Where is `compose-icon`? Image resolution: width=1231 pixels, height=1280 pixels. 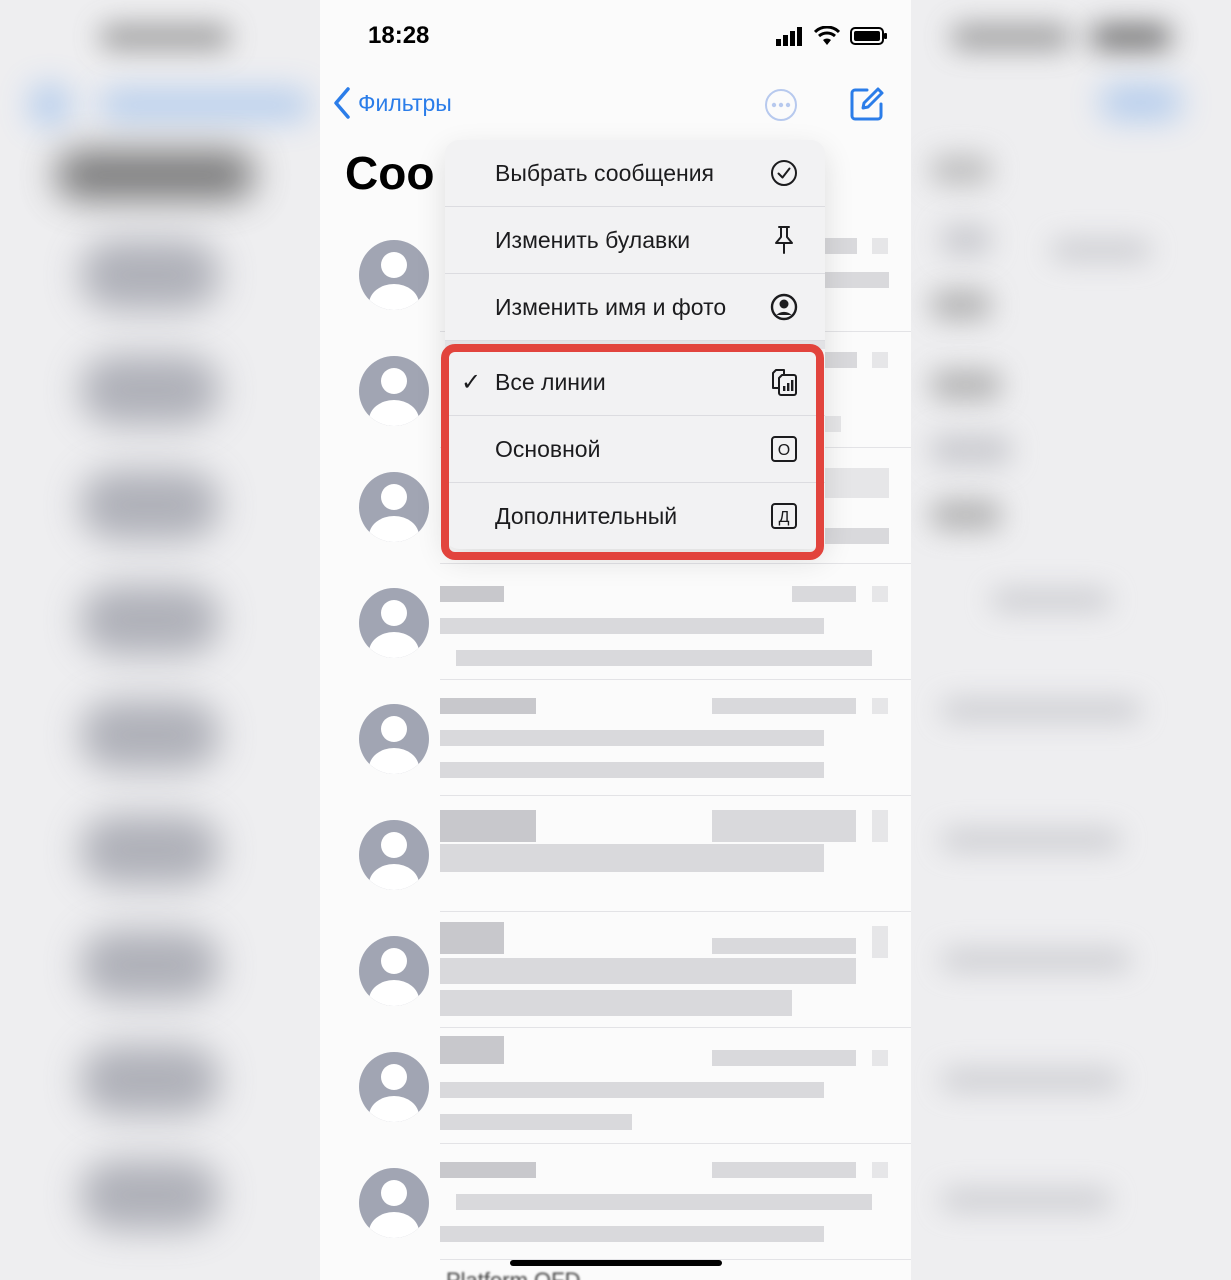 compose-icon is located at coordinates (867, 104).